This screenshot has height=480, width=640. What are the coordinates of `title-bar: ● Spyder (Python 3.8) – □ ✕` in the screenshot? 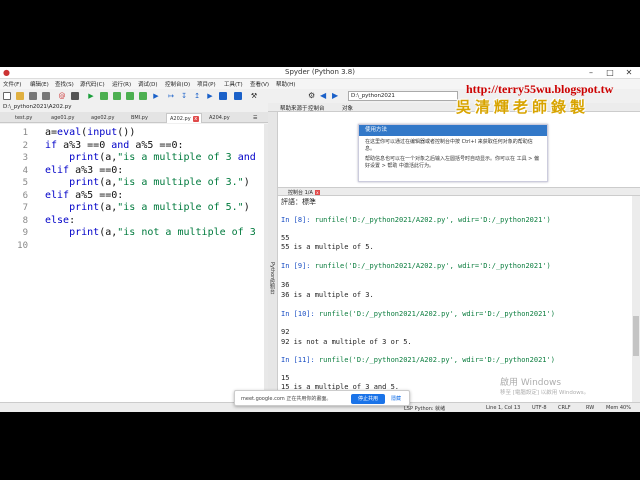 It's located at (320, 73).